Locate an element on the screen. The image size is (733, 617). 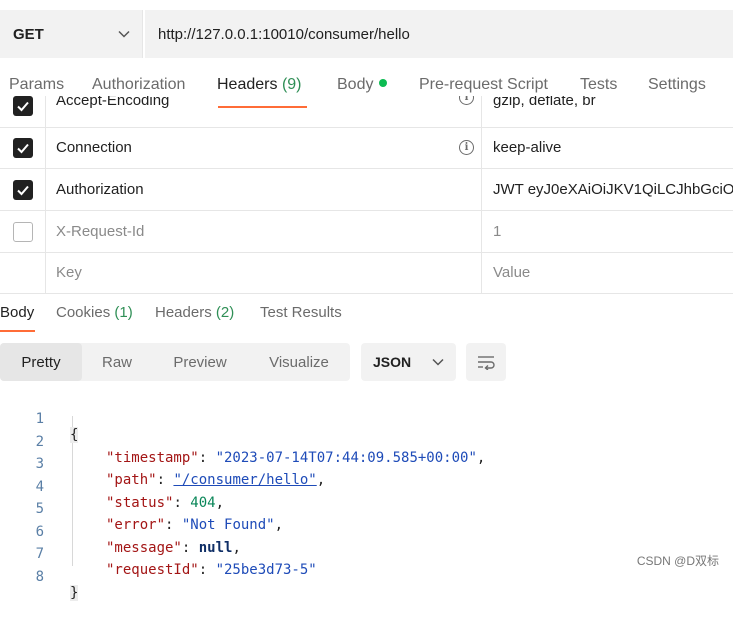
format-select: JSON is located at coordinates (408, 362).